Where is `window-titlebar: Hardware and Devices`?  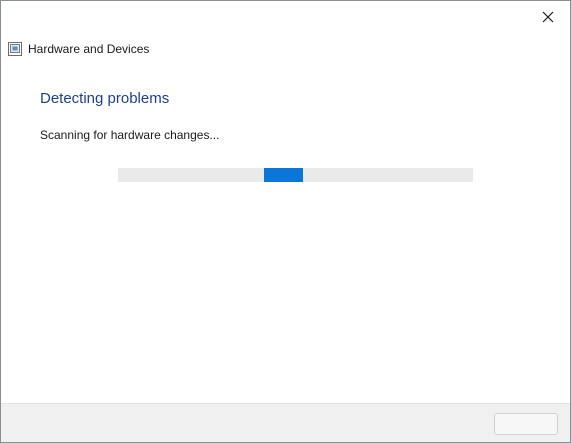
window-titlebar: Hardware and Devices is located at coordinates (78, 49).